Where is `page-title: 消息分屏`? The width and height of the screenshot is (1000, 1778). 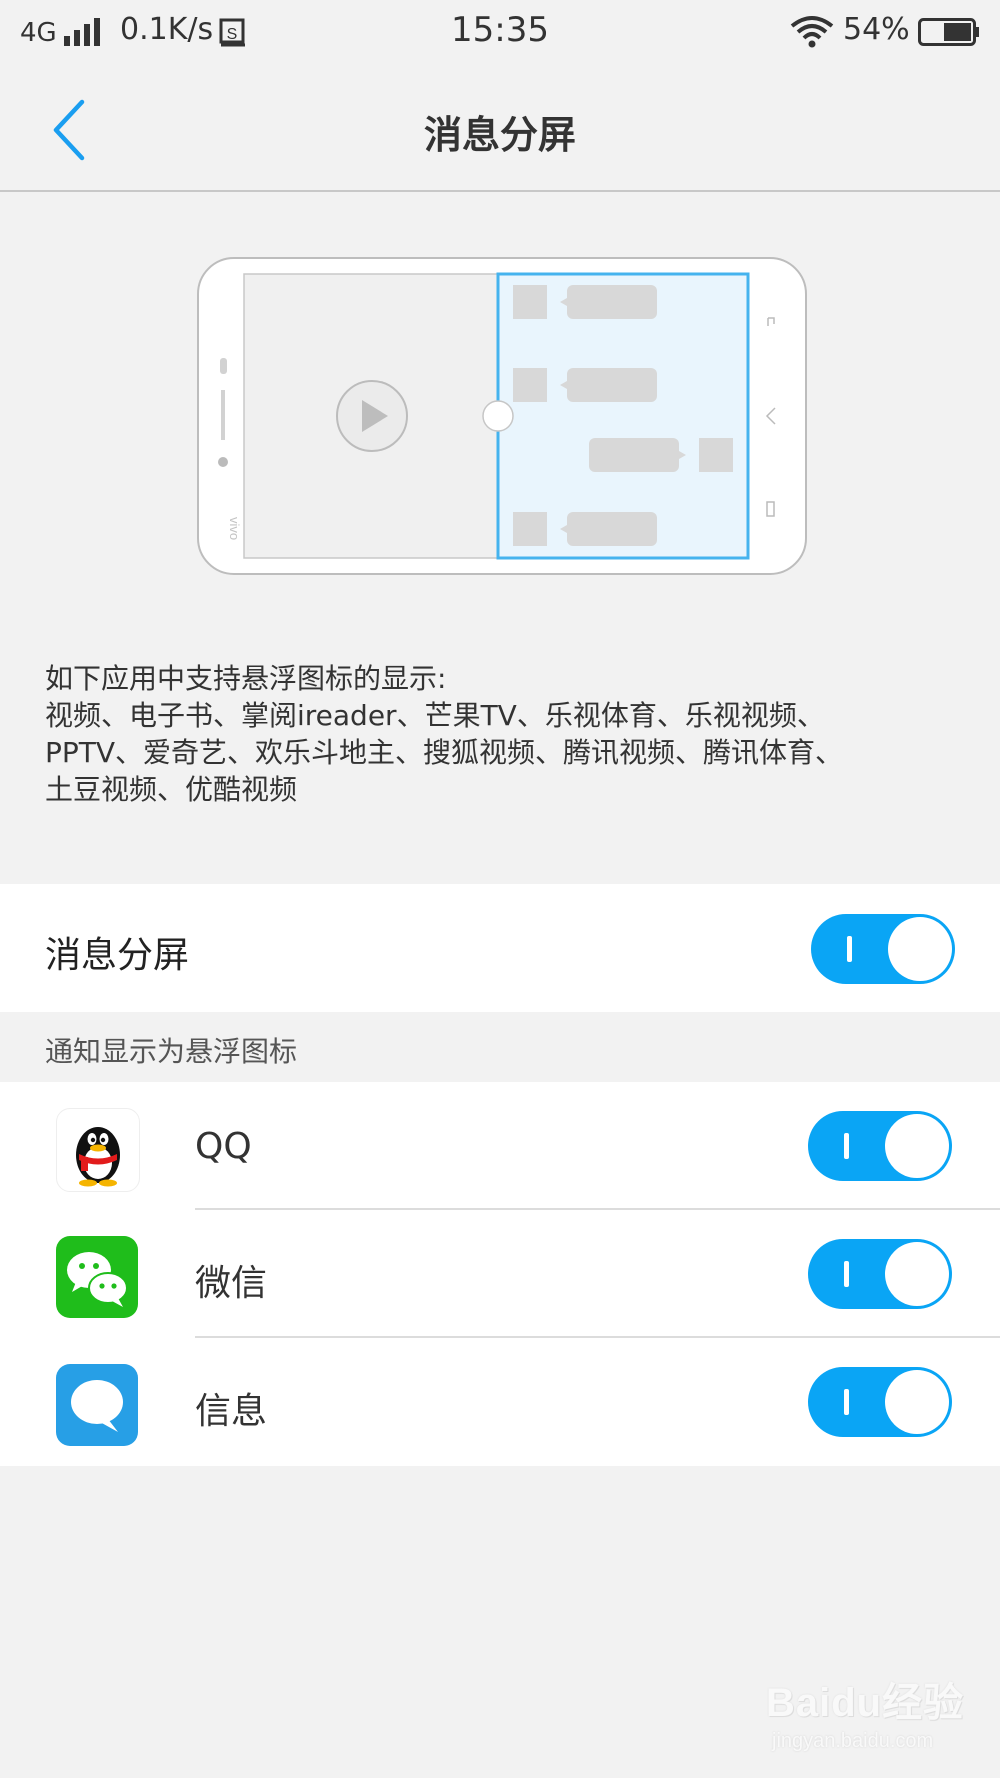
page-title: 消息分屏 is located at coordinates (499, 135).